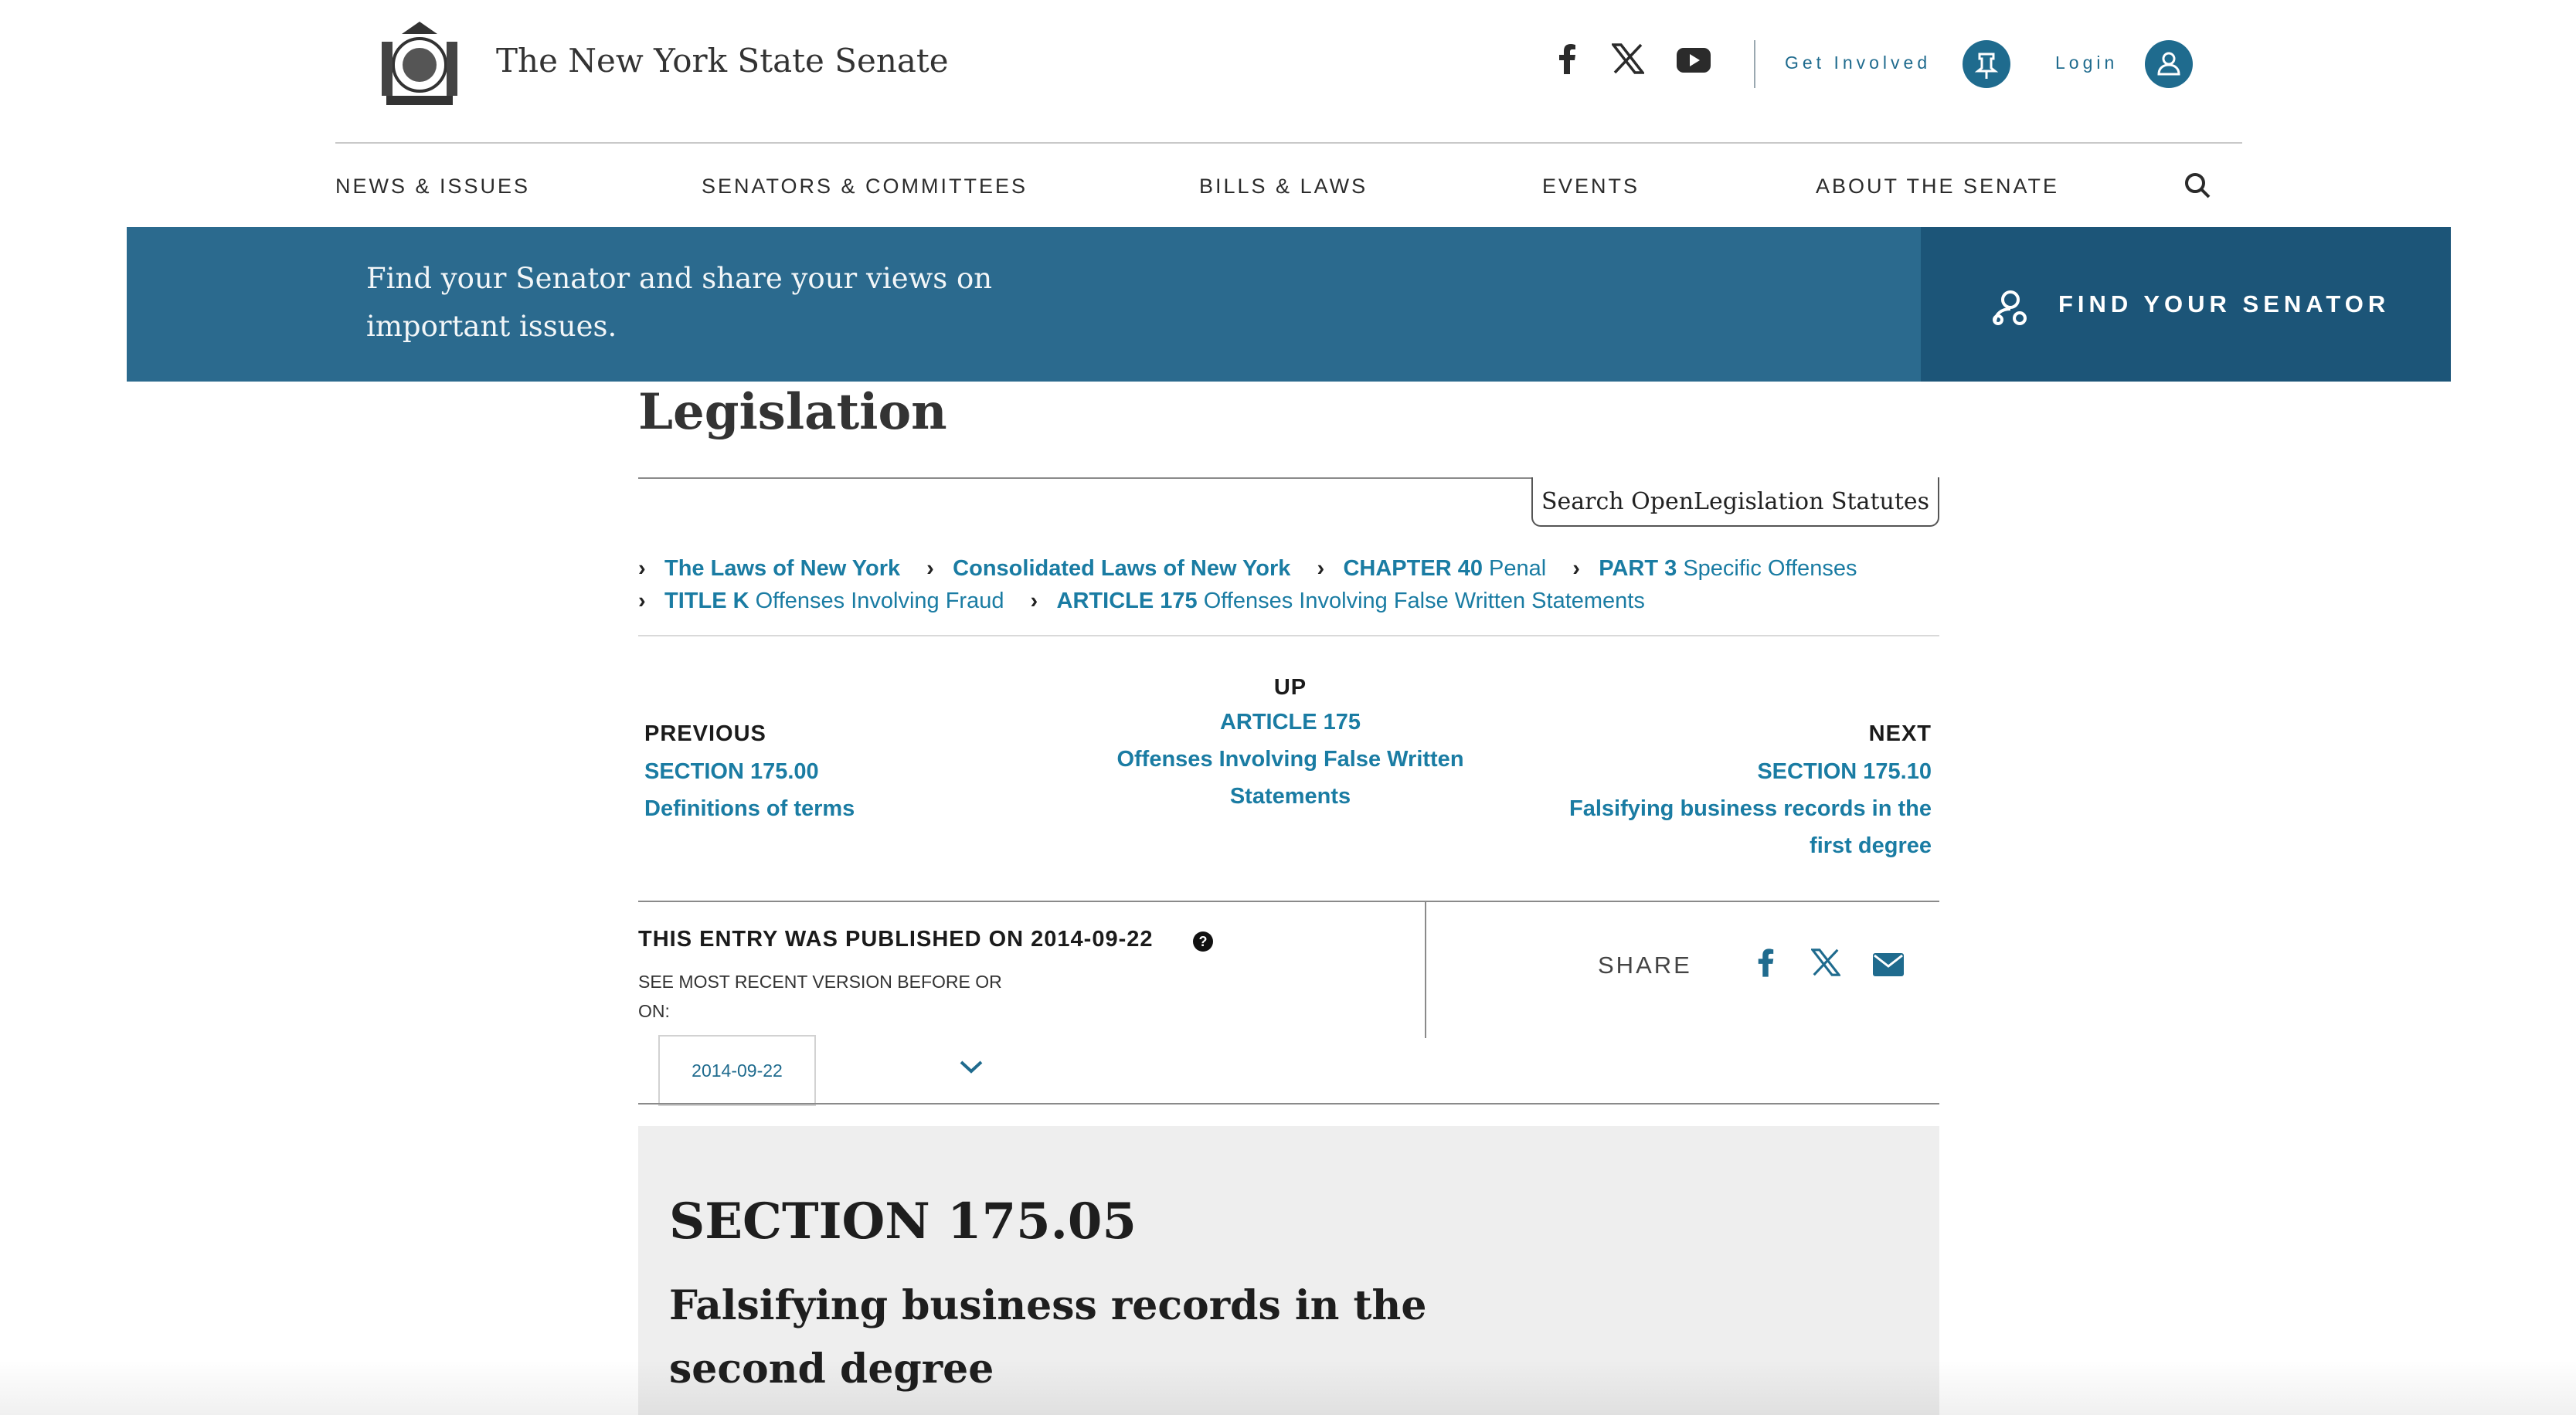 This screenshot has height=1415, width=2576. Describe the element at coordinates (1283, 187) in the screenshot. I see `nav-bills-laws: BILLS & LAWS` at that location.